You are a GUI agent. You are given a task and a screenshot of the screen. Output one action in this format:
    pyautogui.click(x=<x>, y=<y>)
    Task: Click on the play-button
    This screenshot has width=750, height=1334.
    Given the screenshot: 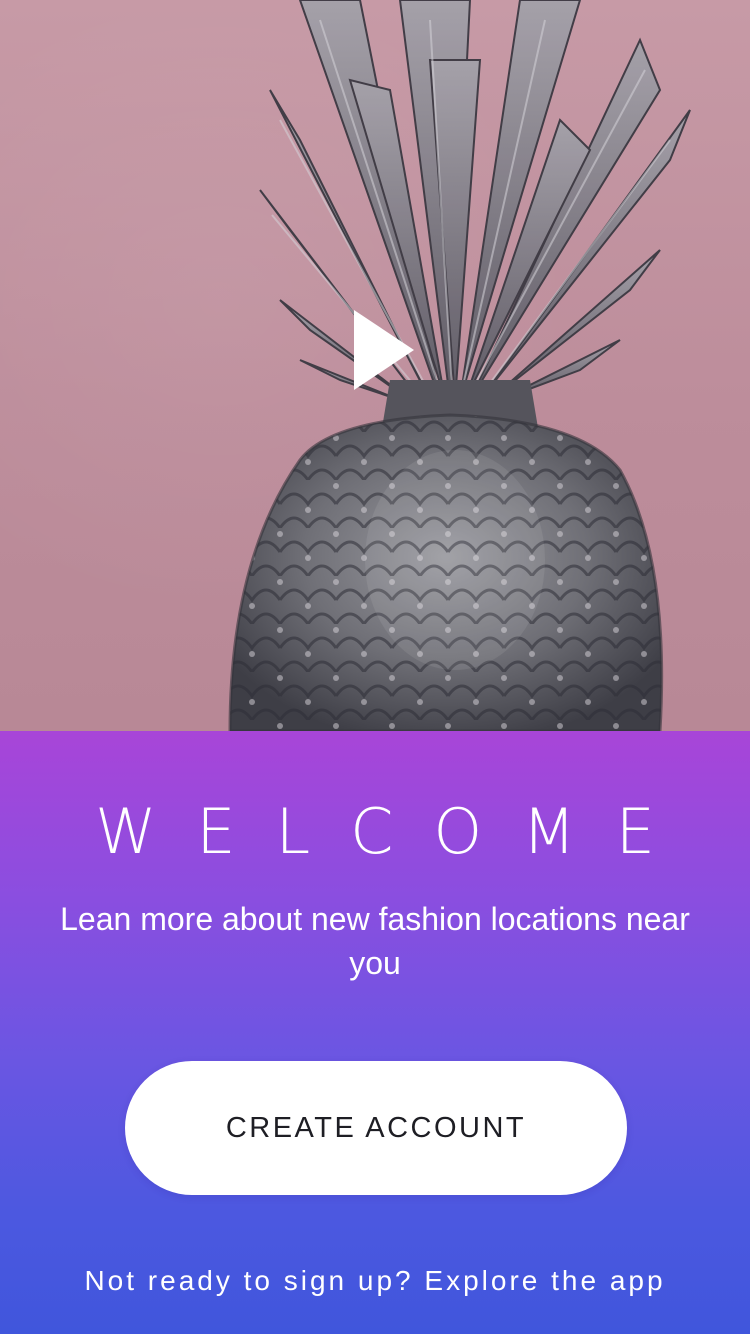 What is the action you would take?
    pyautogui.click(x=380, y=350)
    